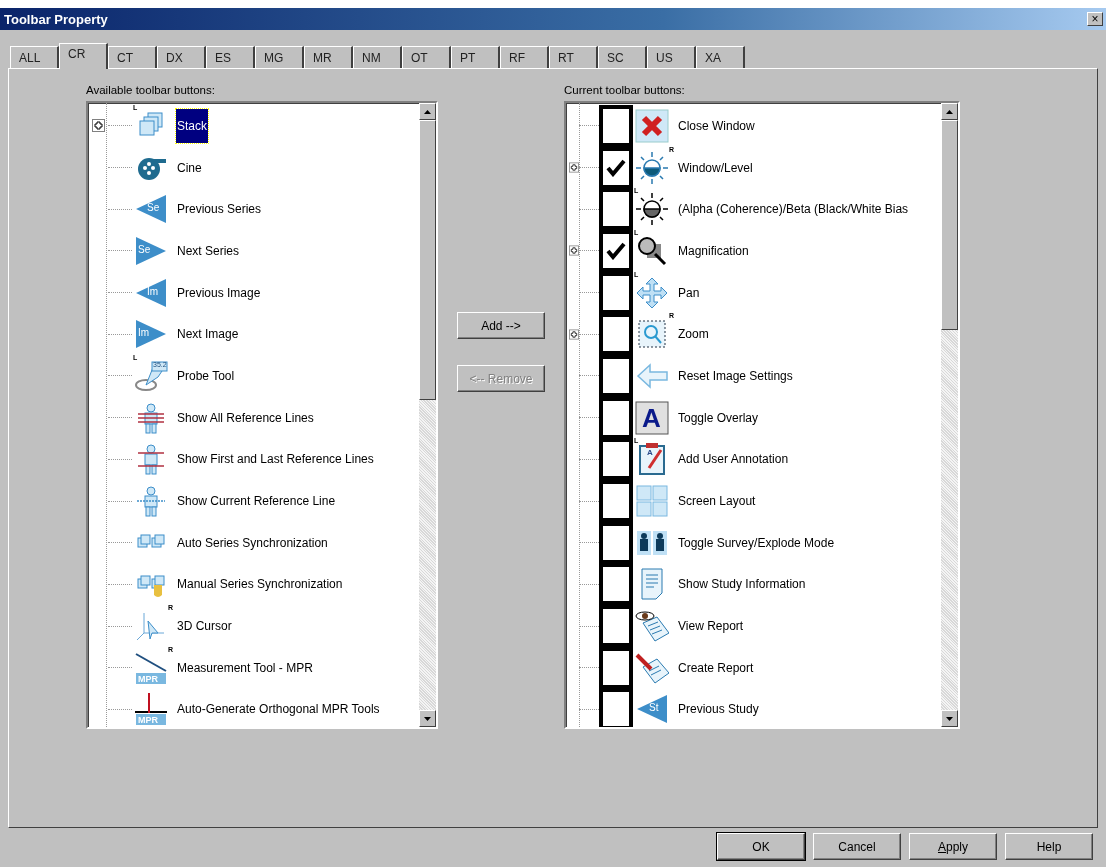  Describe the element at coordinates (206, 375) in the screenshot. I see `tree-item: Probe Tool` at that location.